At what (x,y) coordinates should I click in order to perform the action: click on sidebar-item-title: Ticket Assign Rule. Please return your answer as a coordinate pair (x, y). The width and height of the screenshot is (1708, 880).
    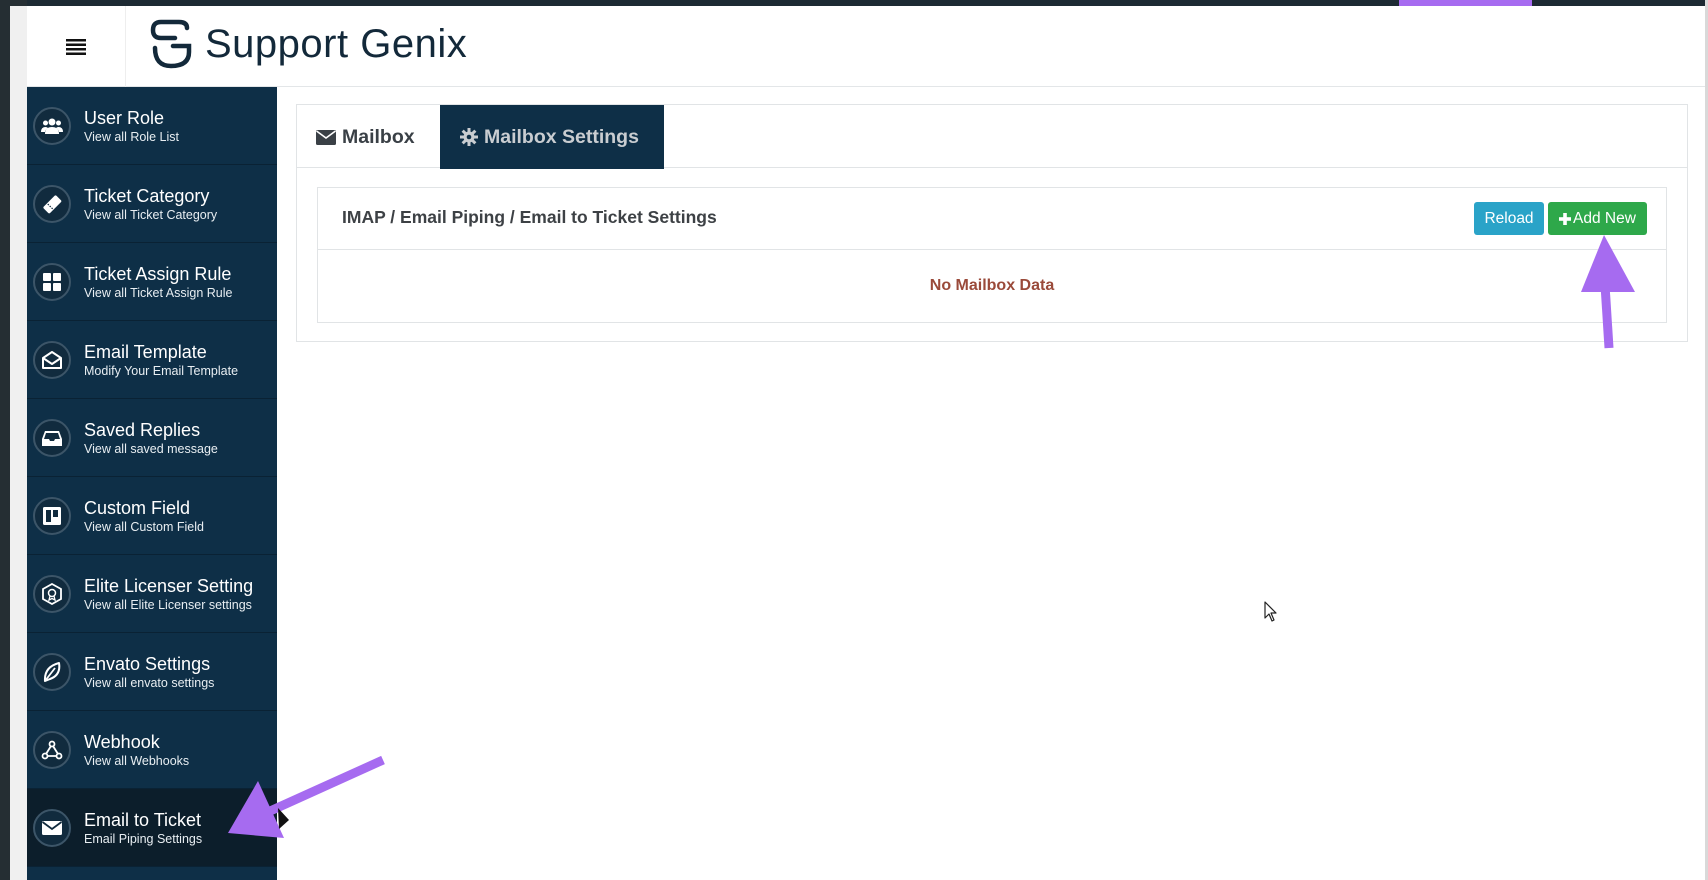
    Looking at the image, I should click on (158, 273).